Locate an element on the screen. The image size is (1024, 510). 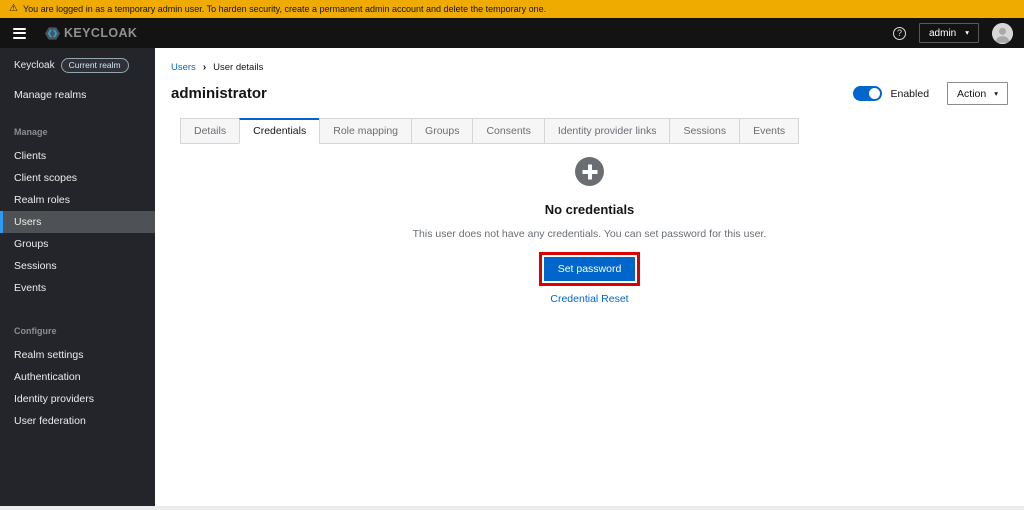
user-menu-label: admin is located at coordinates (942, 33).